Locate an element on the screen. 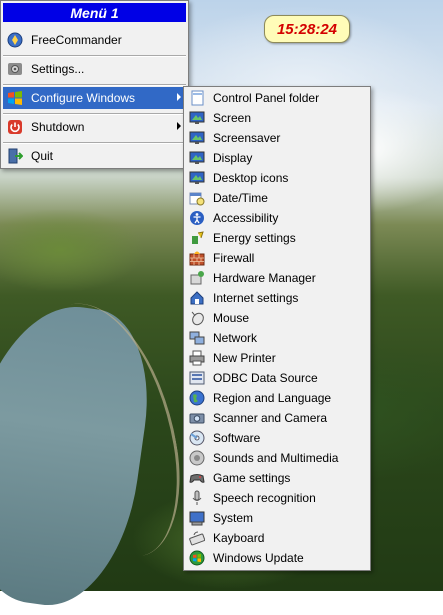  submenu-item-screensaver: Screensaver is located at coordinates (277, 138).